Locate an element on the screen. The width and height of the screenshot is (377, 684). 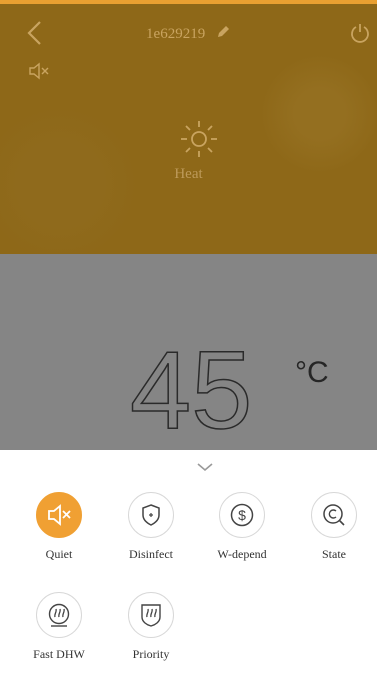
chevron-down-icon is located at coordinates (205, 467).